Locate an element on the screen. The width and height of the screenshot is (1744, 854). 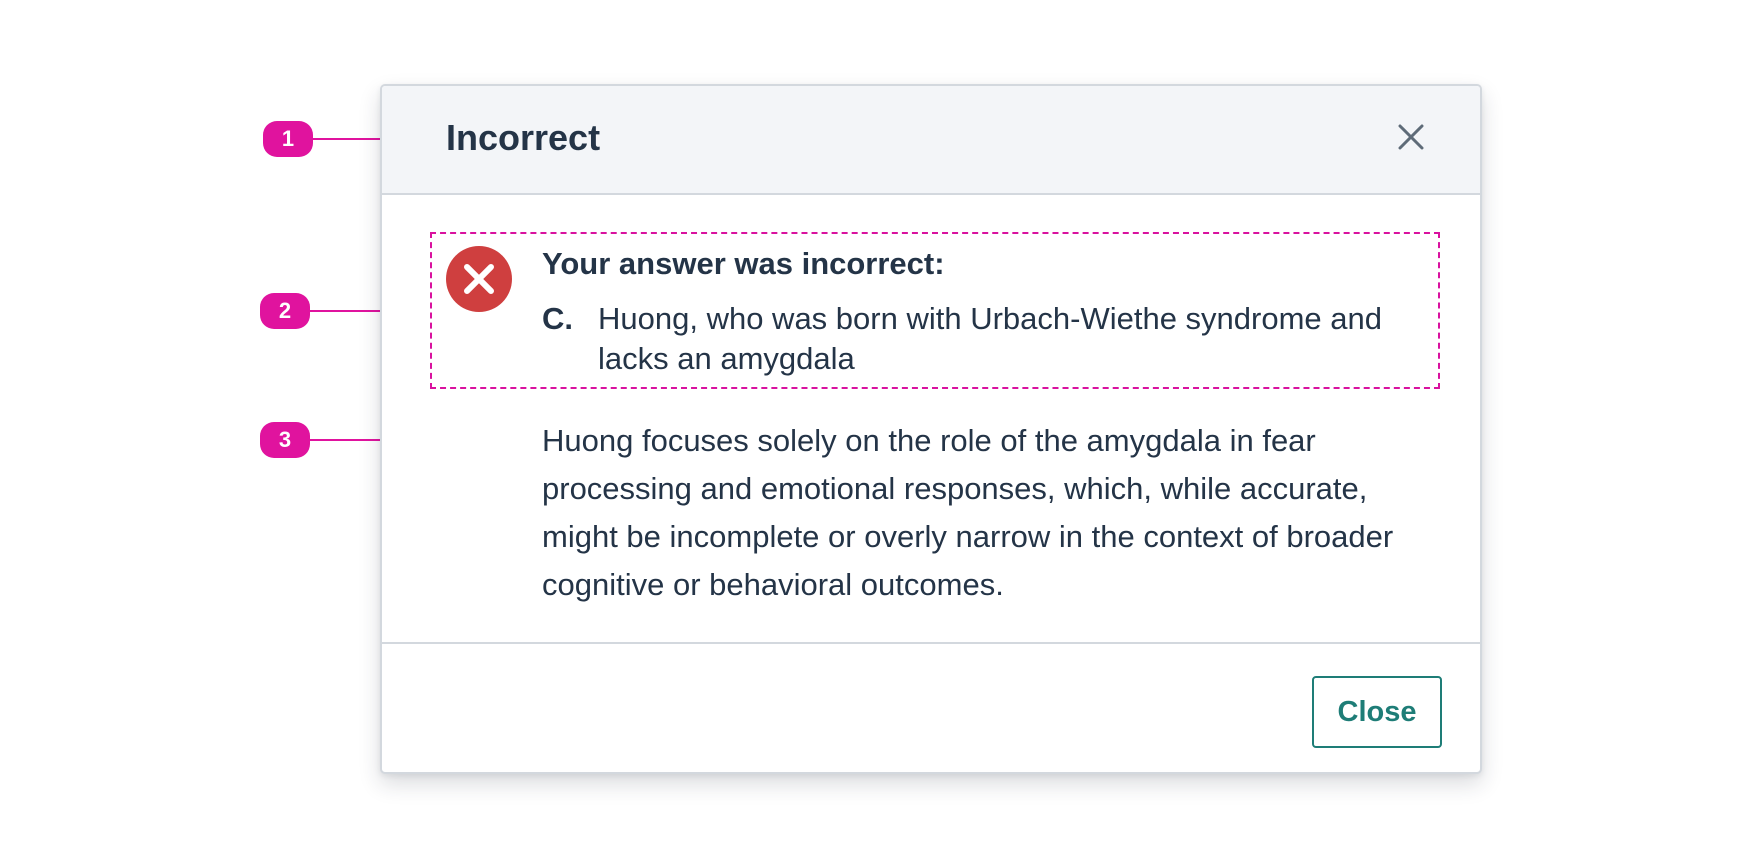
close-button: Close is located at coordinates (1377, 712).